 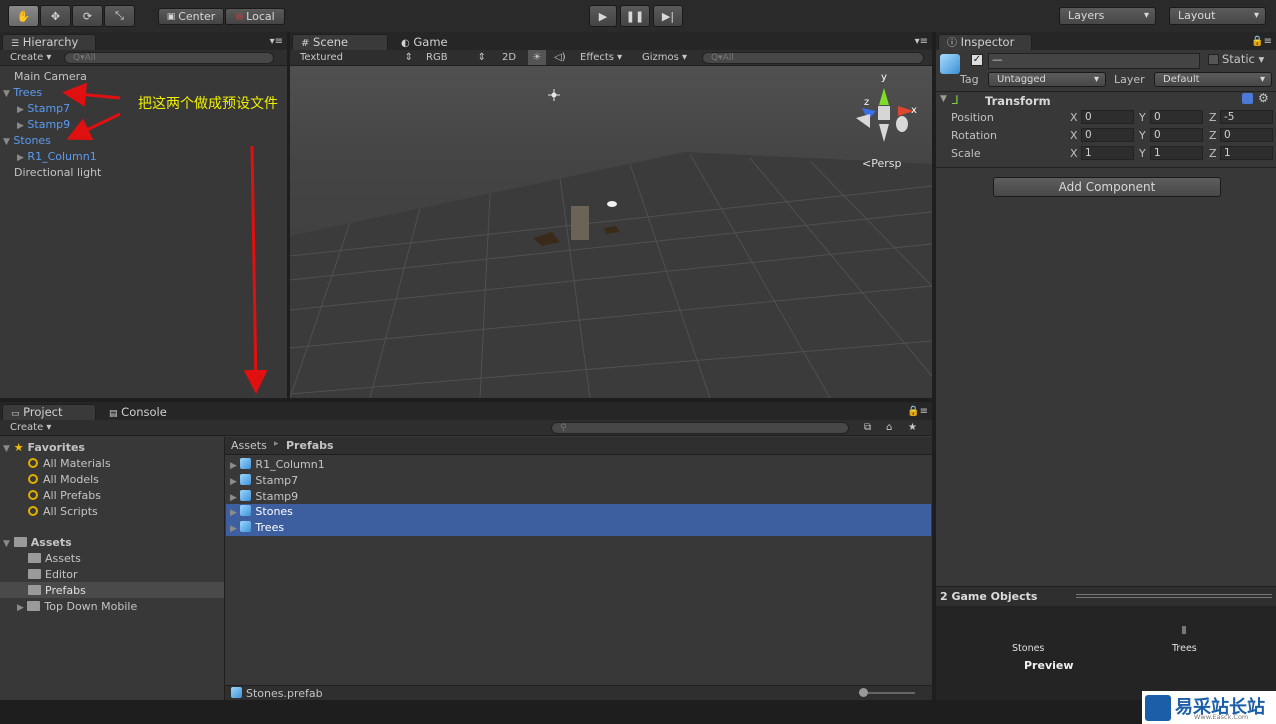 I want to click on axis-y-label: Y, so click(x=1142, y=117).